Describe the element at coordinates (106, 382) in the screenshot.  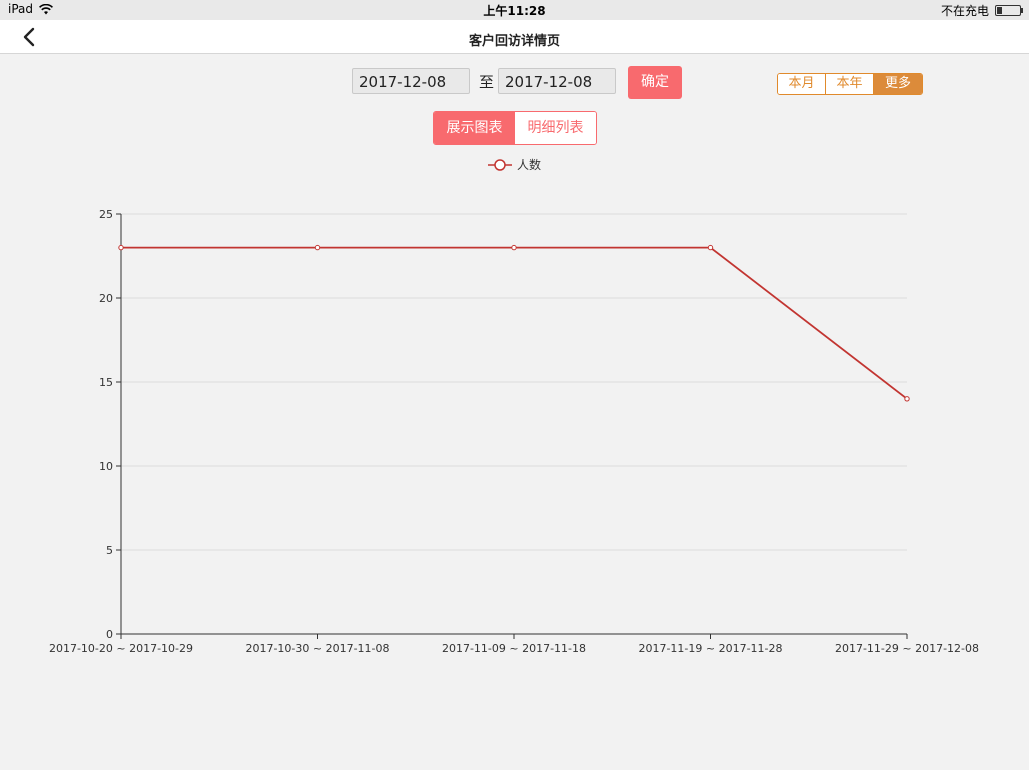
I see `y-tick-label: 15` at that location.